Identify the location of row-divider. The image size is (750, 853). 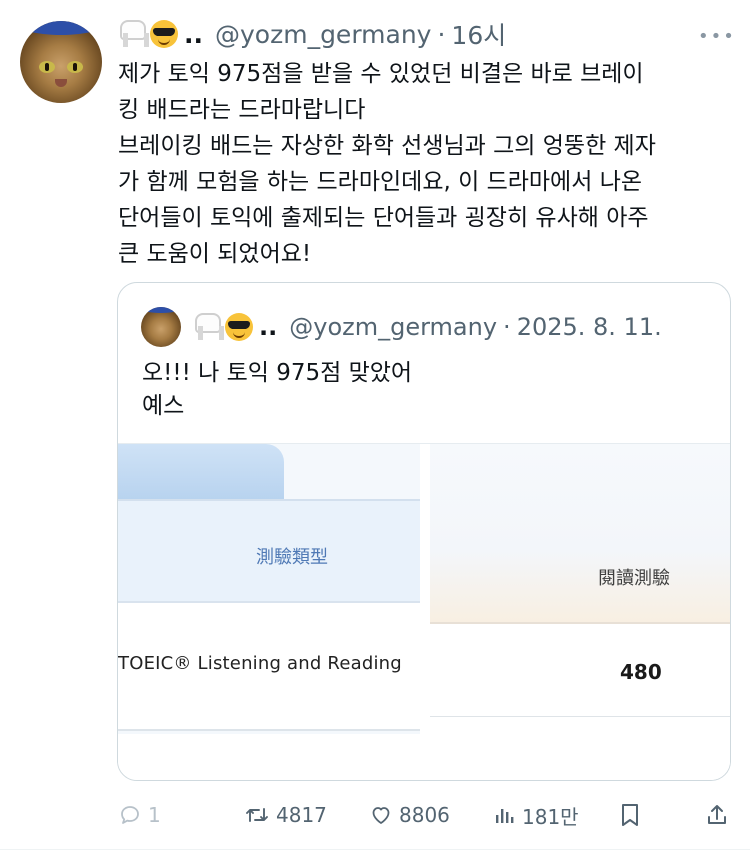
(580, 716).